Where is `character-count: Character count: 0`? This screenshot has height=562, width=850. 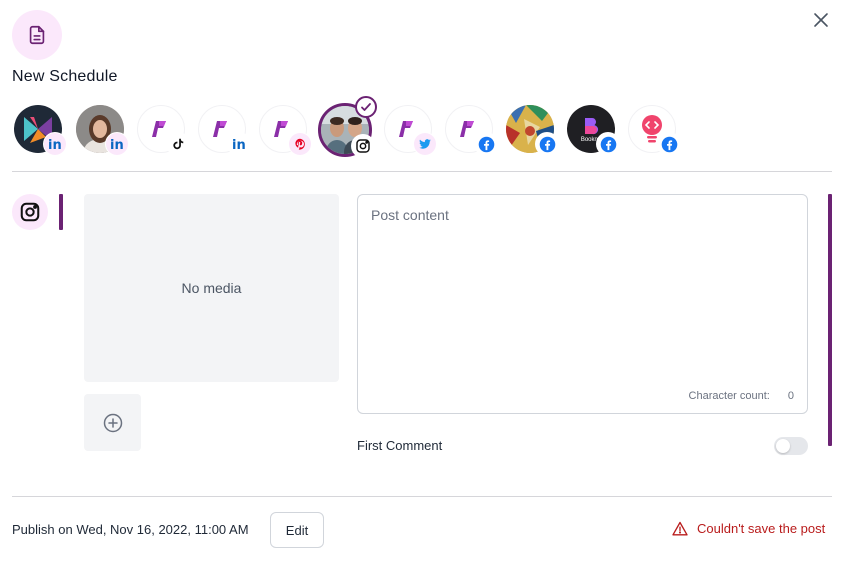 character-count: Character count: 0 is located at coordinates (741, 396).